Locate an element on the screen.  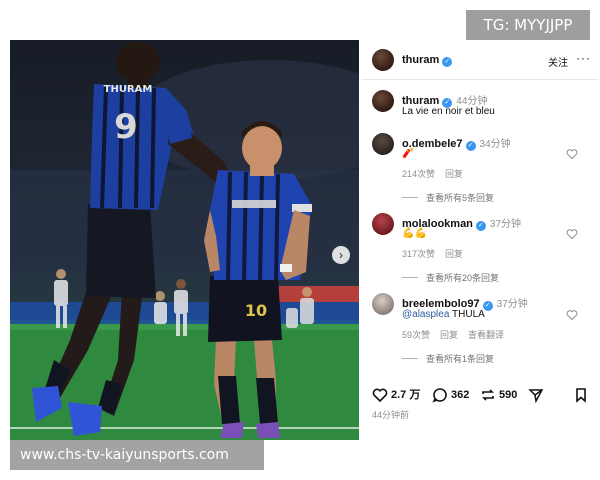
player1-name-text: THURAM is located at coordinates (128, 89).